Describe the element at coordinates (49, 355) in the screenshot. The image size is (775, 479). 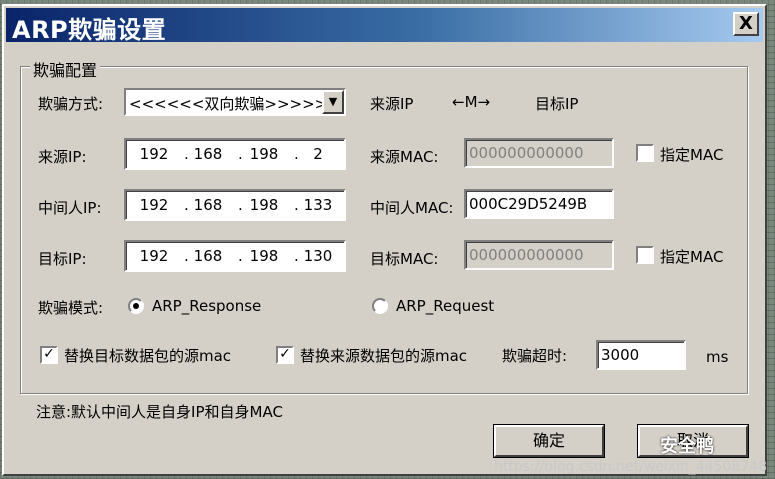
I see `replace-target-mac-checkbox: ✓` at that location.